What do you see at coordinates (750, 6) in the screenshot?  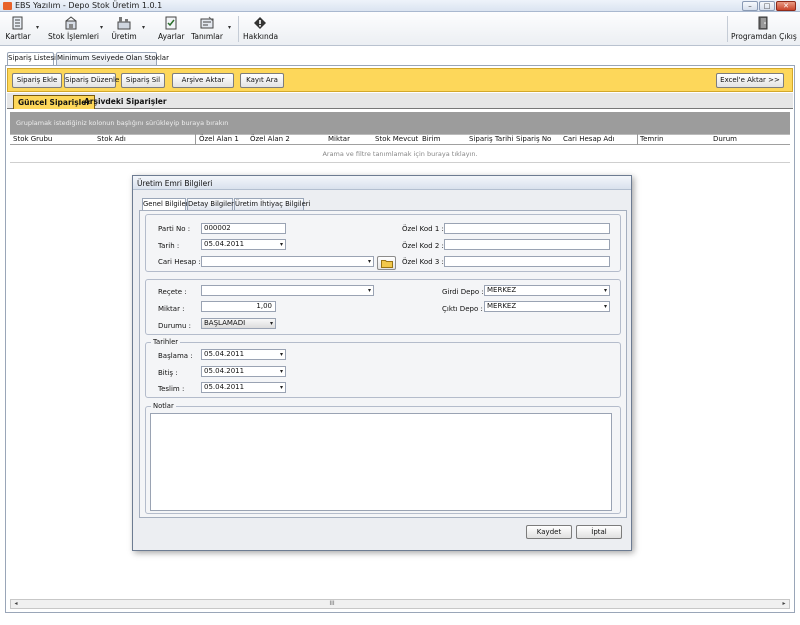 I see `minimize-button: –` at bounding box center [750, 6].